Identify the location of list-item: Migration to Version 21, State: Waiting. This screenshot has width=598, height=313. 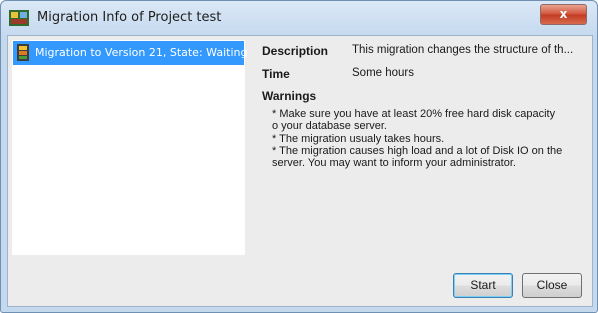
(130, 53).